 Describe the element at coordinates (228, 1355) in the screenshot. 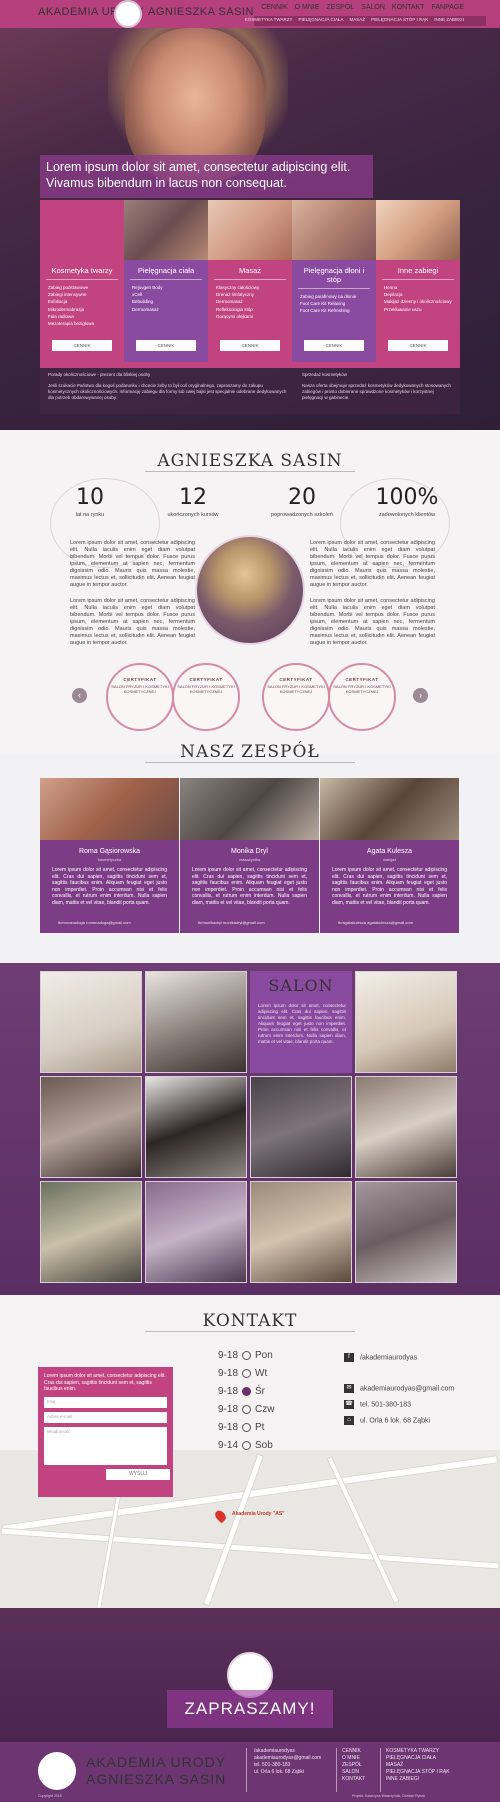

I see `hours-time: 9-18` at that location.